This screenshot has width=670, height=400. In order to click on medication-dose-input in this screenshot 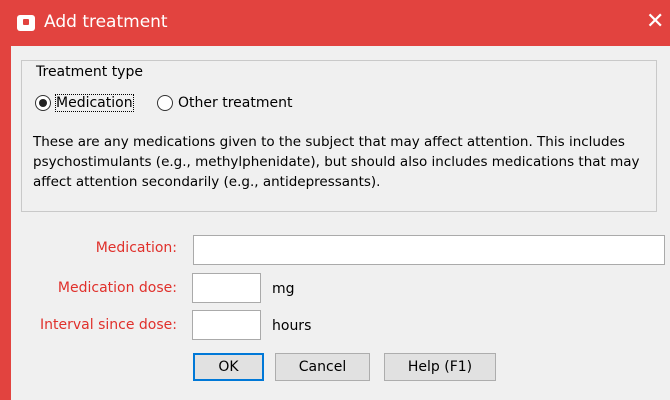, I will do `click(226, 288)`.